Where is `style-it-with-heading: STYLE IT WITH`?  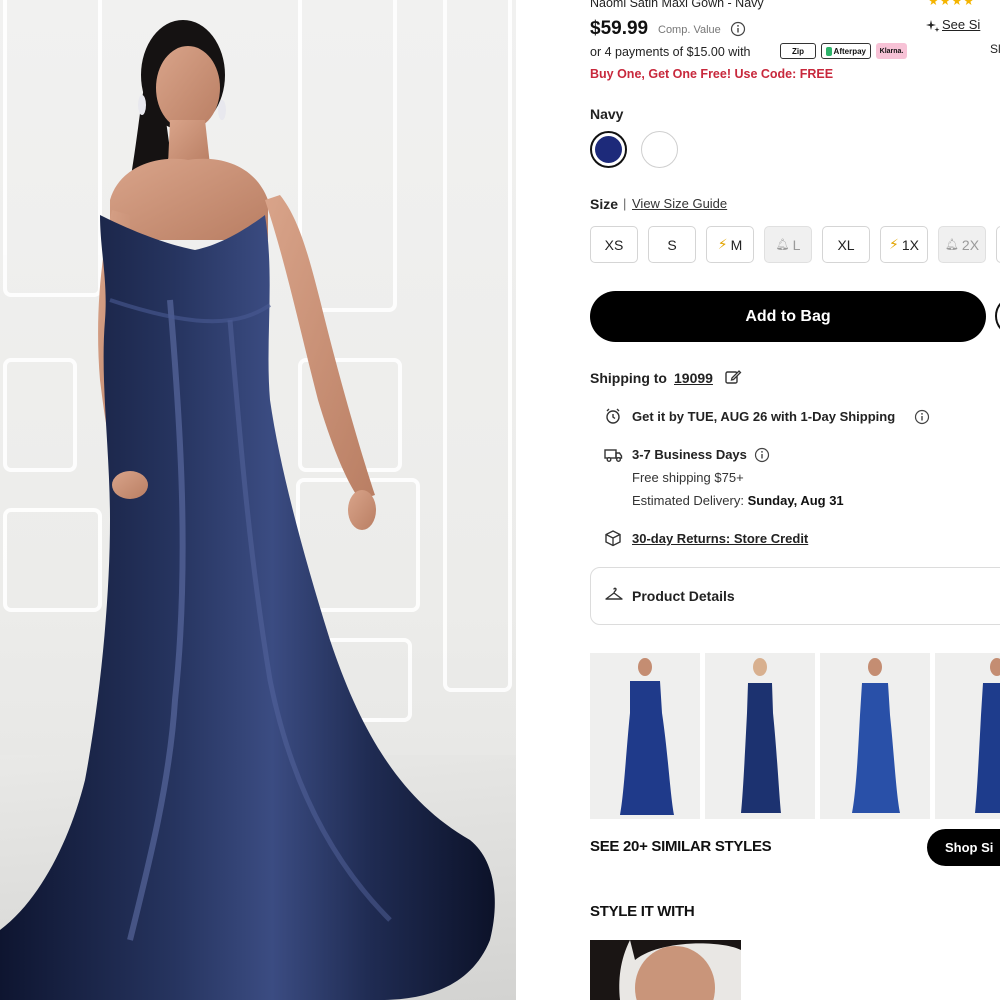
style-it-with-heading: STYLE IT WITH is located at coordinates (642, 911).